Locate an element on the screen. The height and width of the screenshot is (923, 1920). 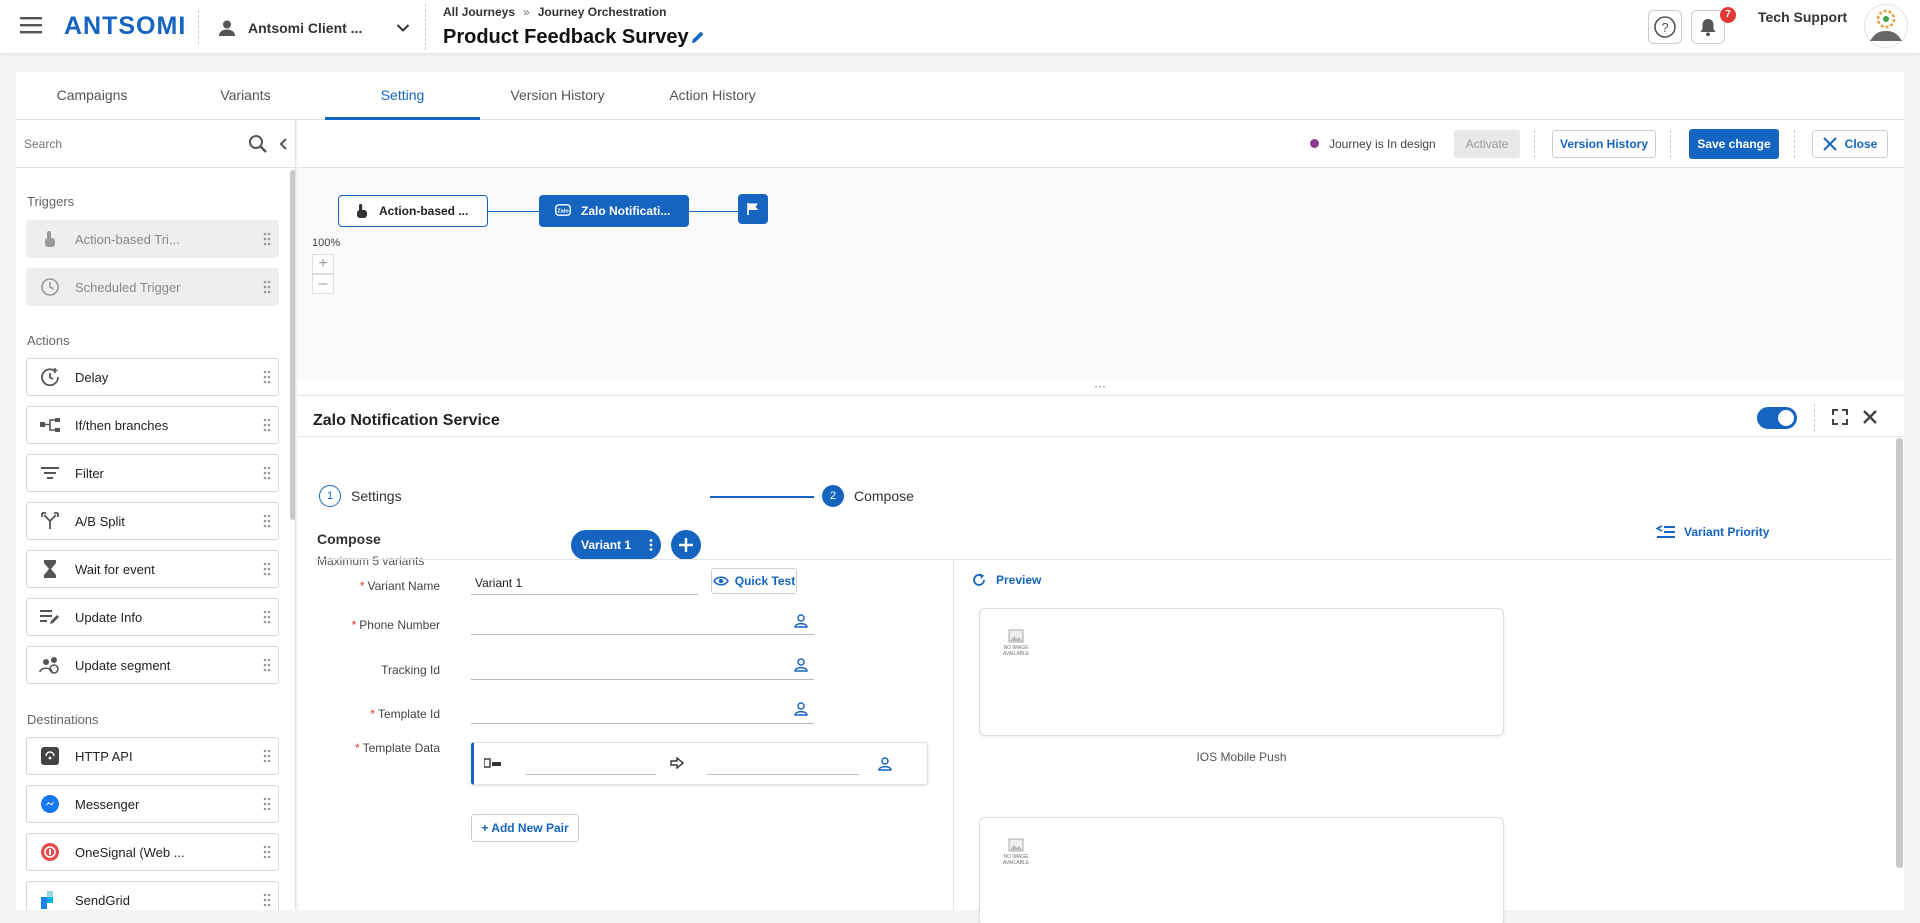
edit-title-icon is located at coordinates (698, 37).